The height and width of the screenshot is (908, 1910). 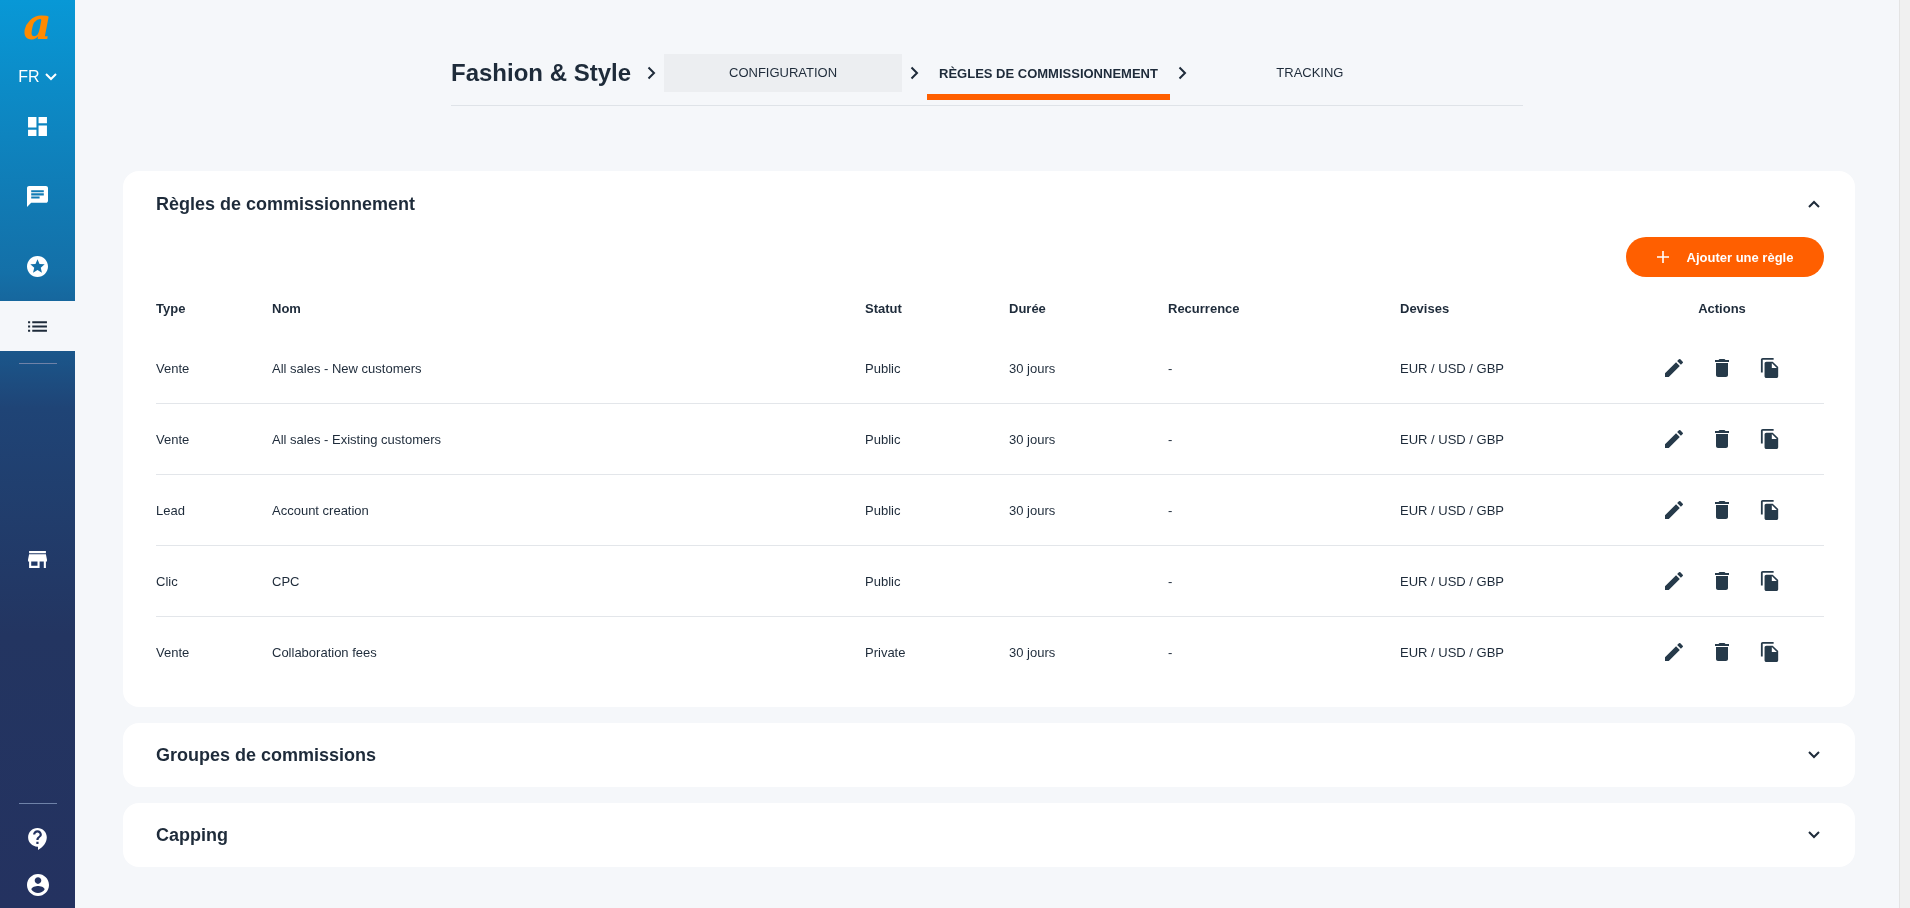 What do you see at coordinates (320, 510) in the screenshot?
I see `table-cell: Account creation` at bounding box center [320, 510].